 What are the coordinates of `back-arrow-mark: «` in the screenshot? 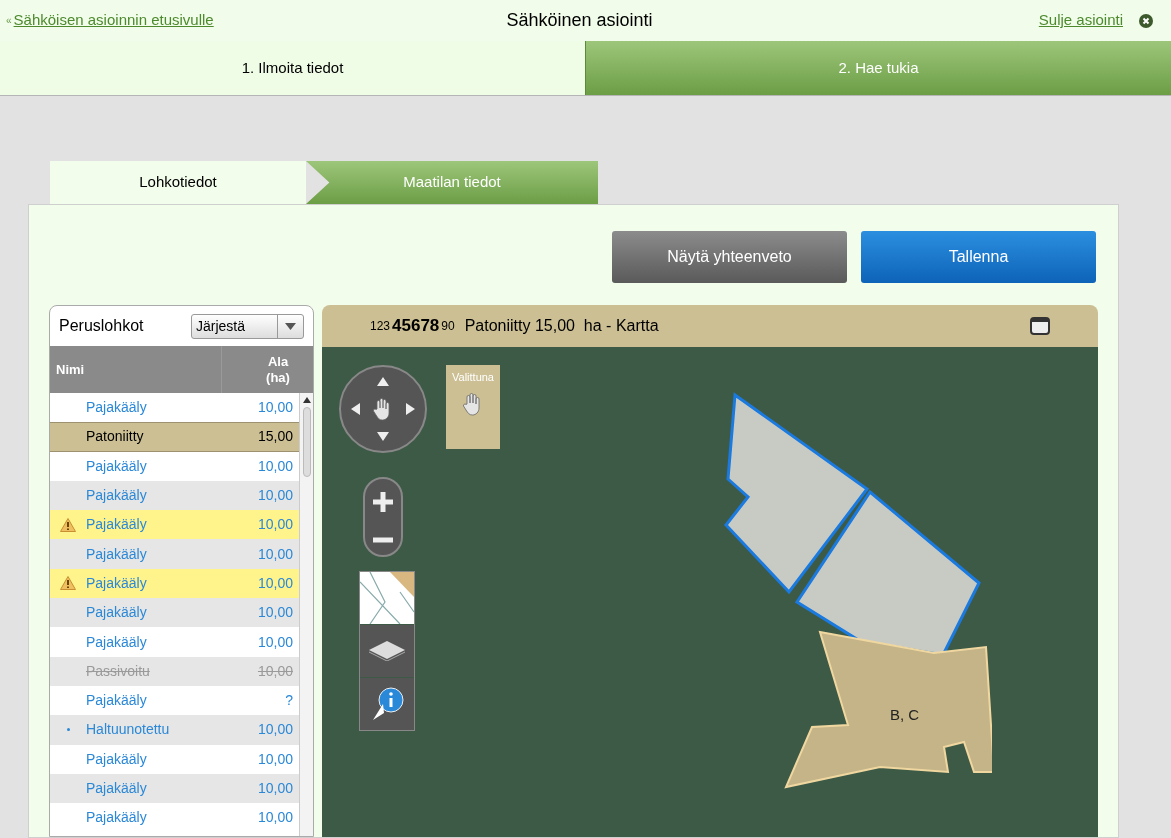 It's located at (9, 21).